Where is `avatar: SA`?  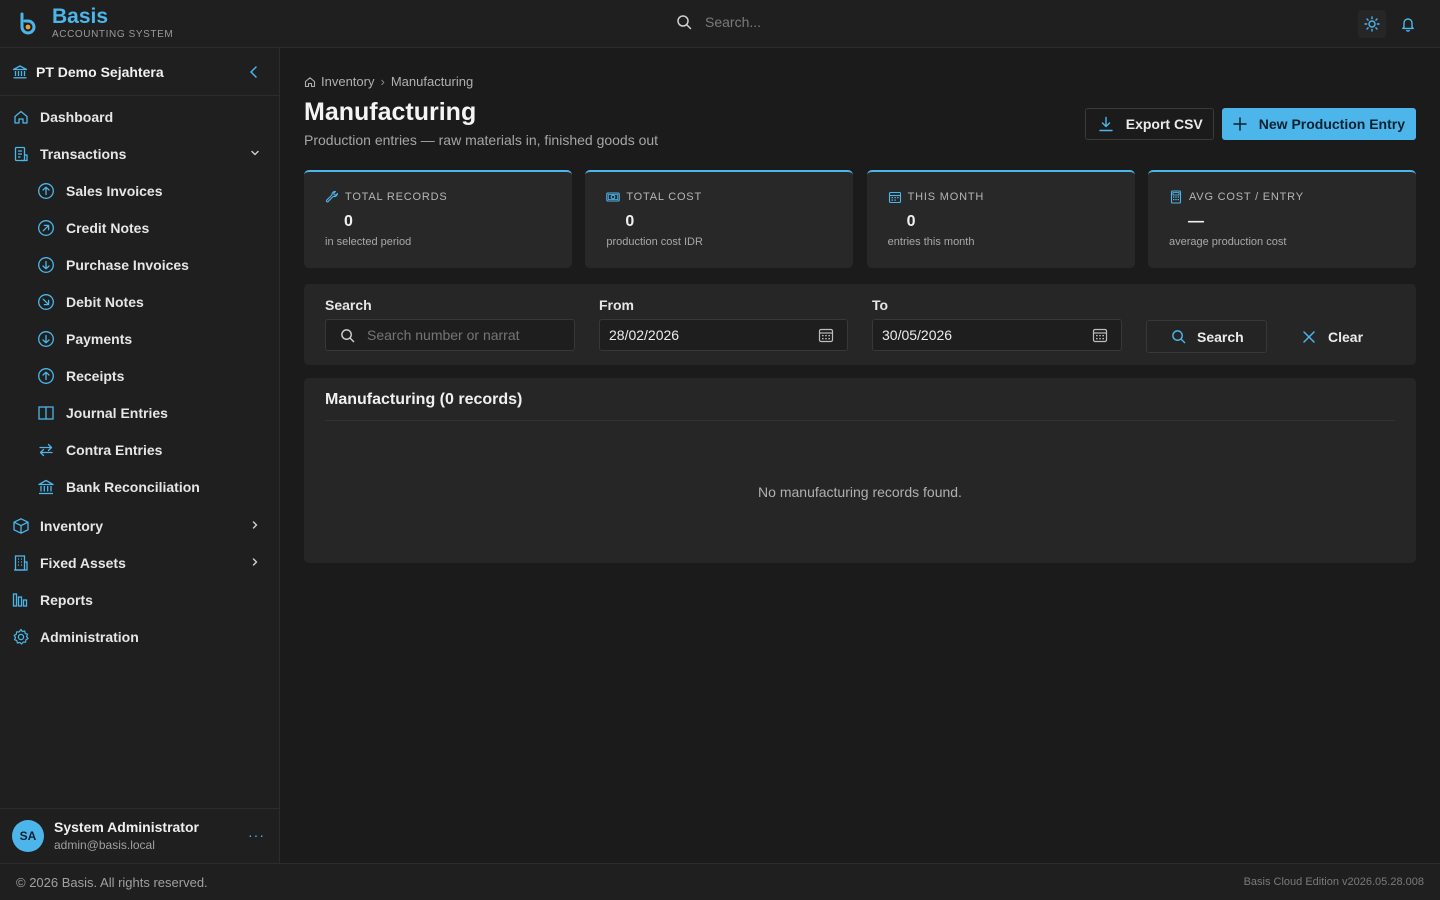 avatar: SA is located at coordinates (28, 836).